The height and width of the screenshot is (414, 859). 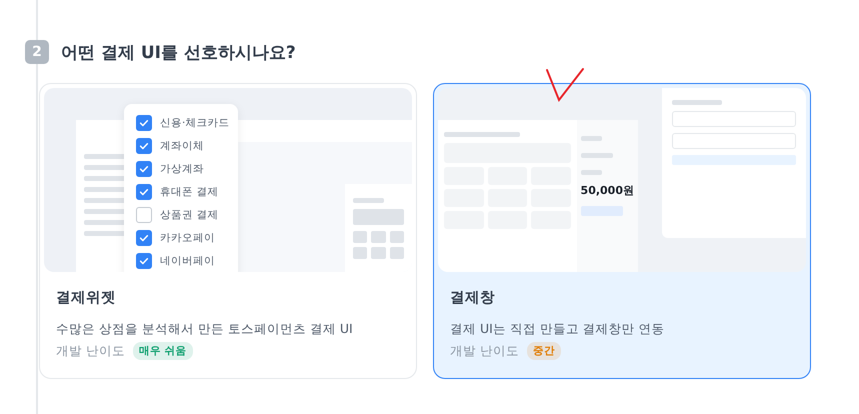 I want to click on option-title: 결제위젯, so click(x=86, y=298).